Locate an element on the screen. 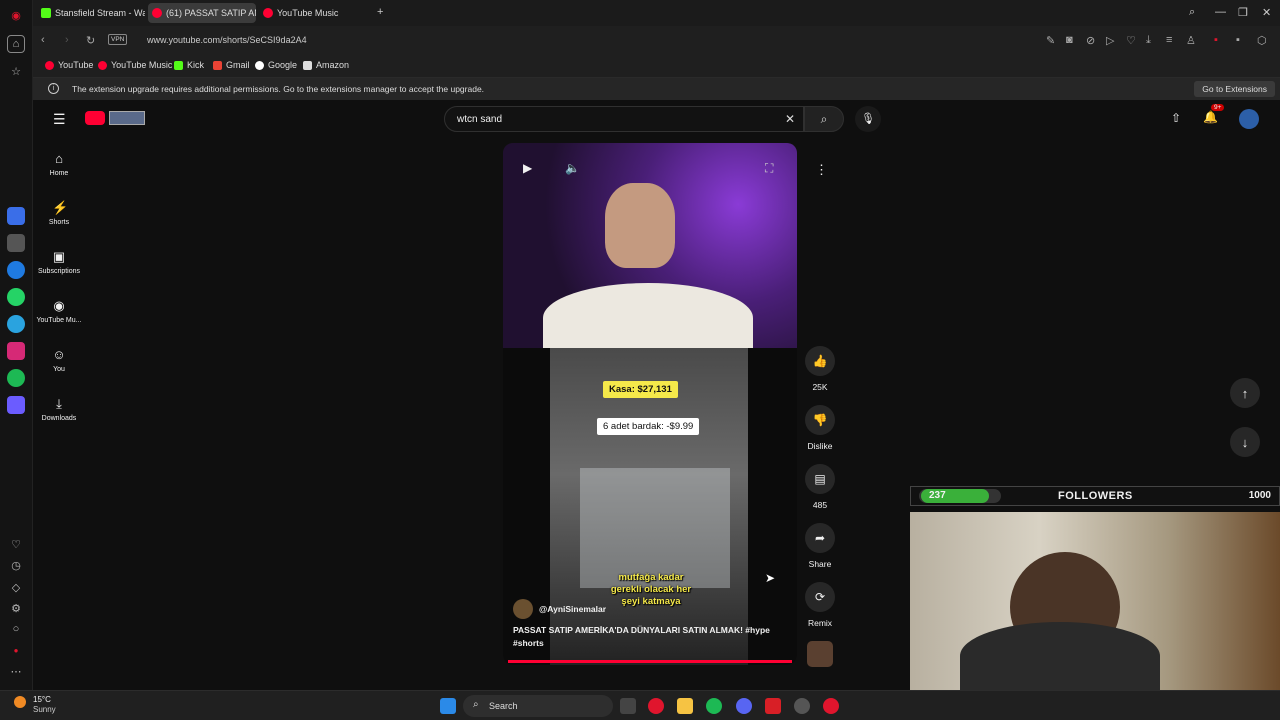 The height and width of the screenshot is (720, 1280). play-icon: ▶ is located at coordinates (527, 168).